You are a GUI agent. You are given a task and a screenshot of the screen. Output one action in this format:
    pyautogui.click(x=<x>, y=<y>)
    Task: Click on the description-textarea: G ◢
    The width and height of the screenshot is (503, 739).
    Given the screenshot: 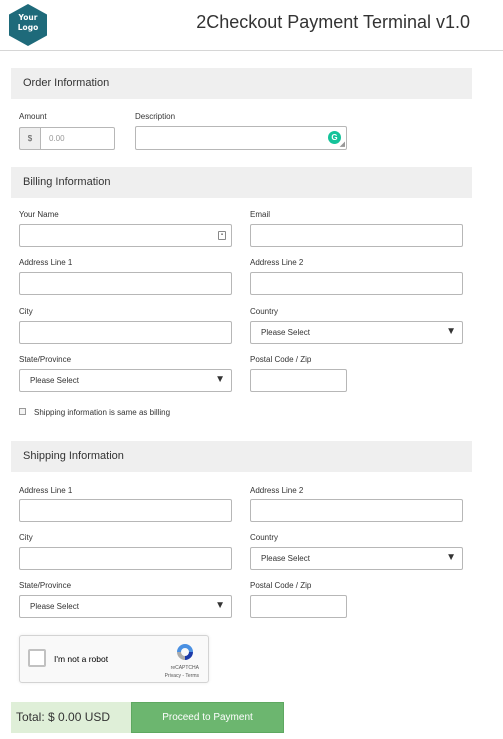 What is the action you would take?
    pyautogui.click(x=241, y=138)
    